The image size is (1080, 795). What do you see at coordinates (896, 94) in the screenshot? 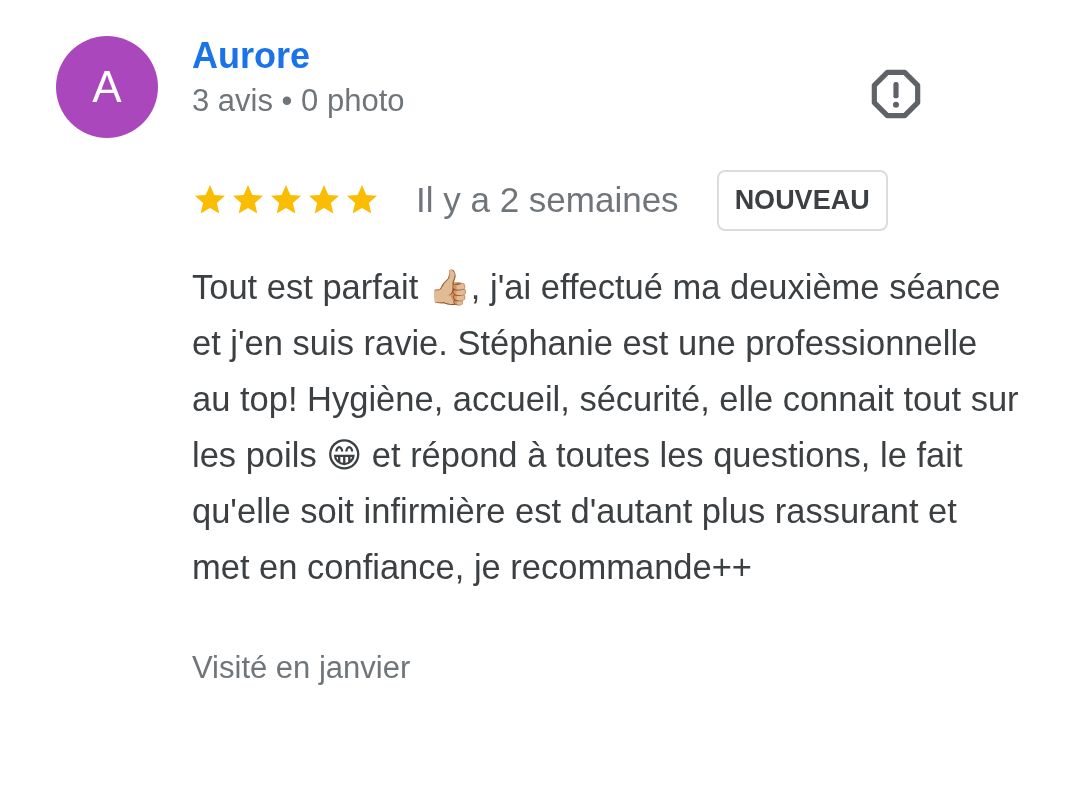
I see `report-icon` at bounding box center [896, 94].